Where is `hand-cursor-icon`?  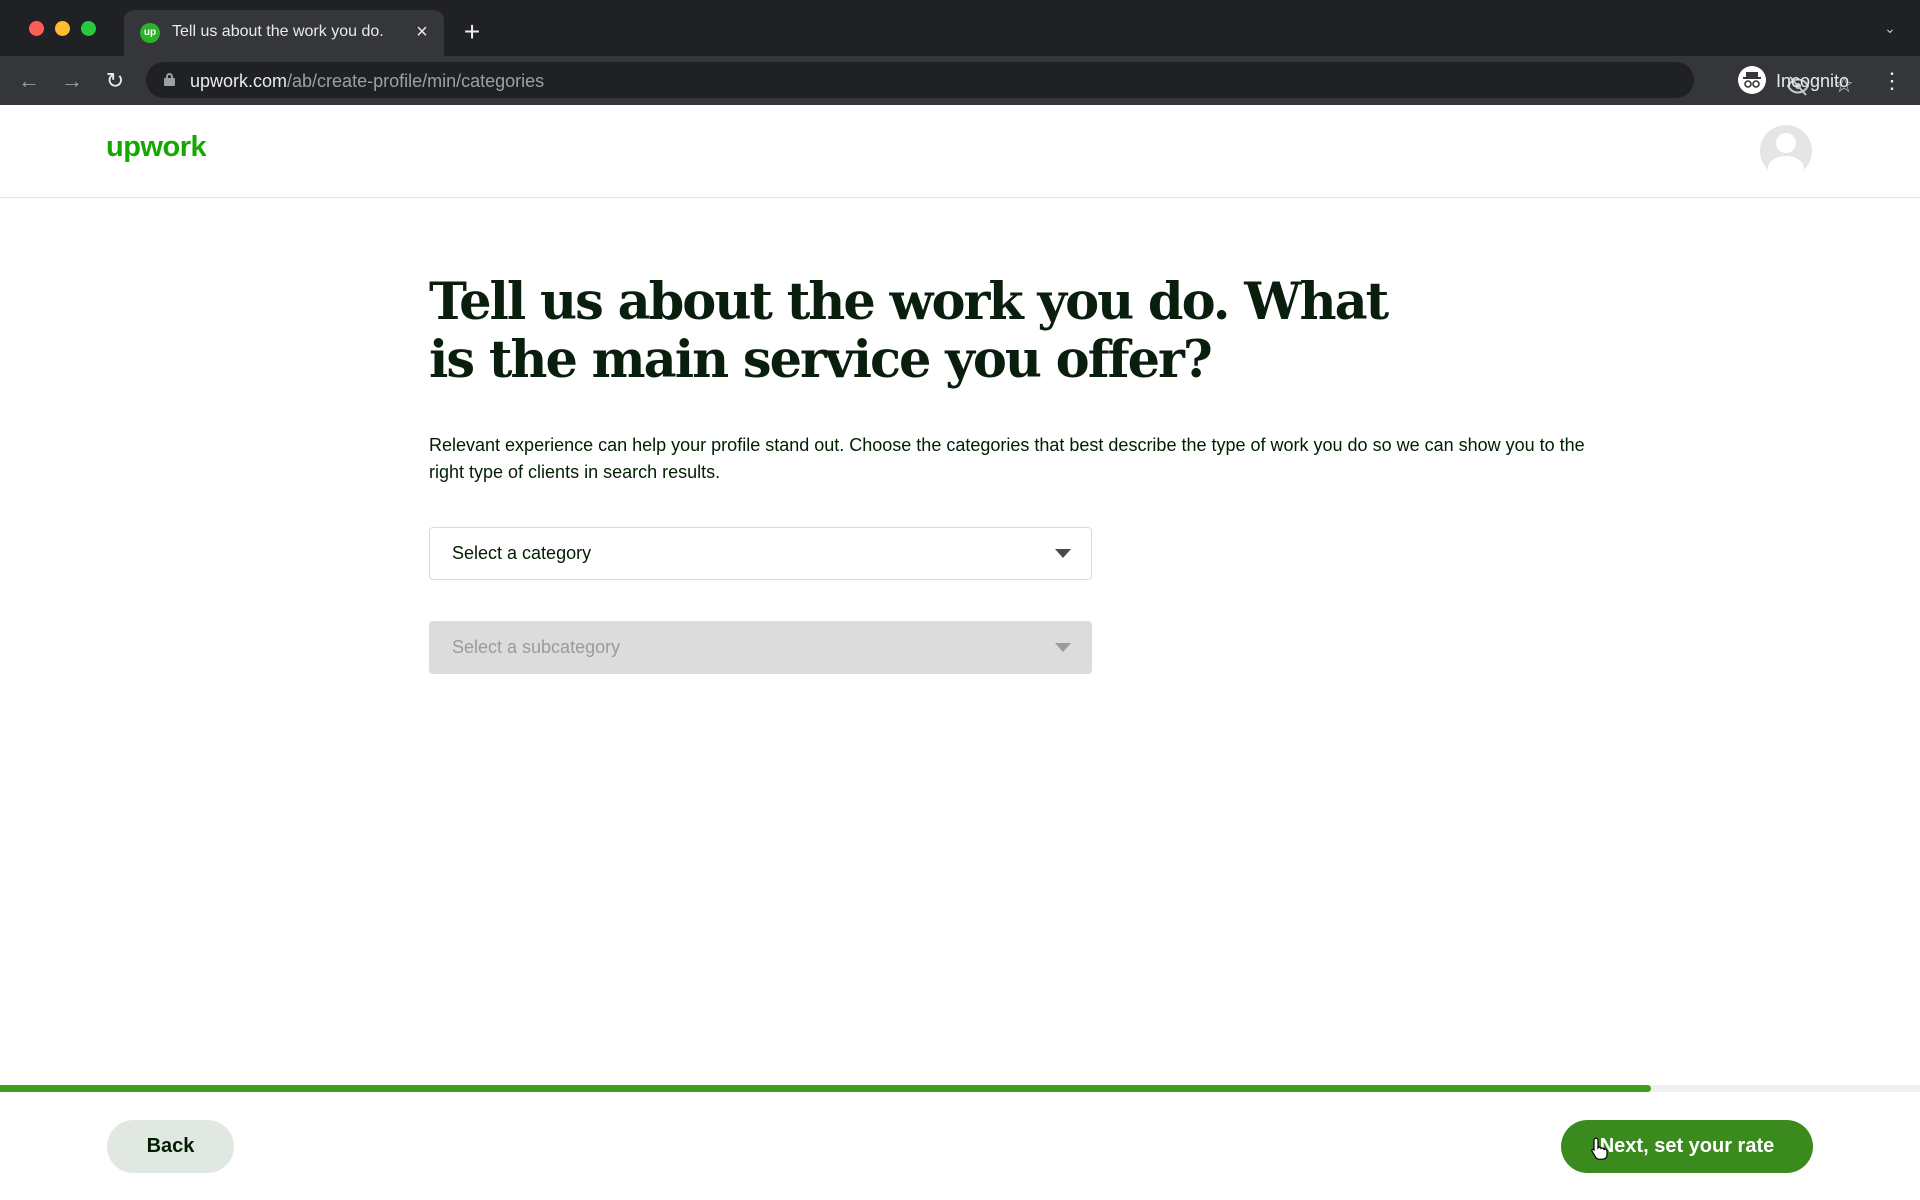
hand-cursor-icon is located at coordinates (1599, 1148).